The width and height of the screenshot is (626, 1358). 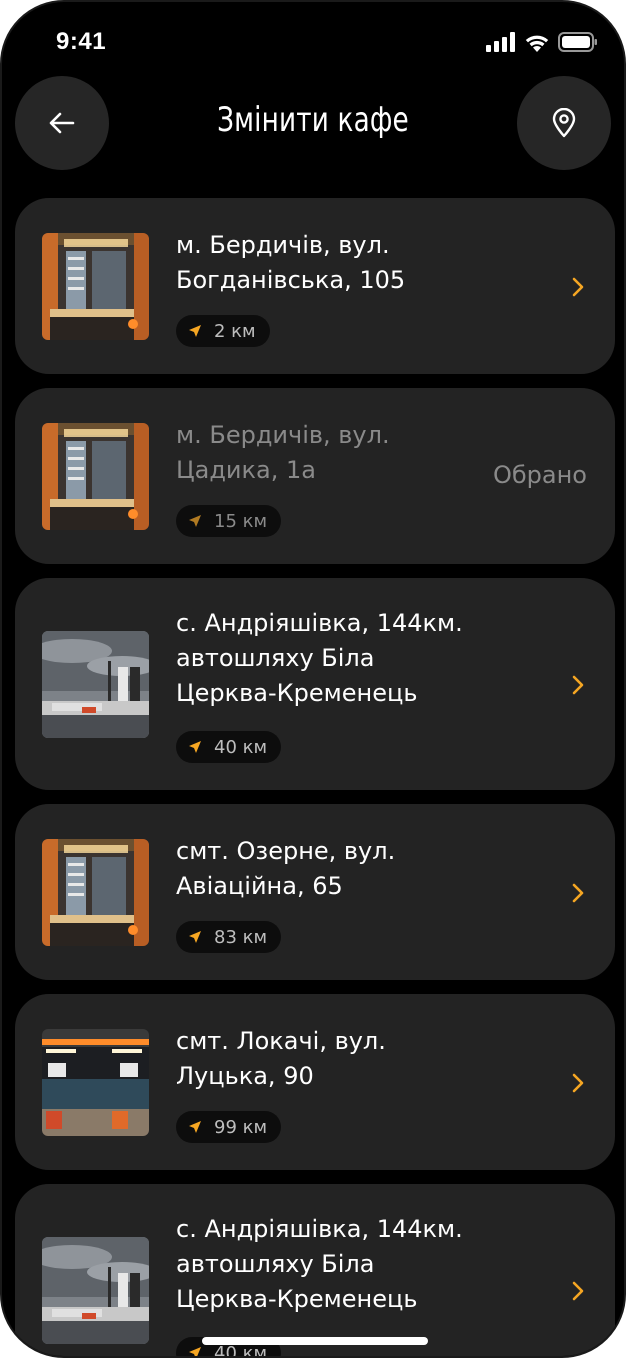 I want to click on distance-badge: 2 км, so click(x=223, y=331).